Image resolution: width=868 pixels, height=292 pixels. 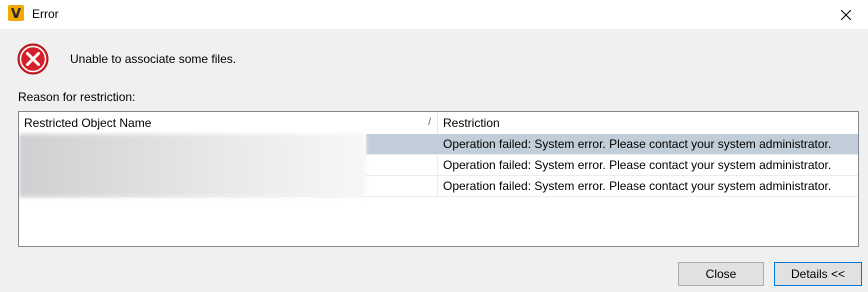 I want to click on close-button: Close, so click(x=721, y=274).